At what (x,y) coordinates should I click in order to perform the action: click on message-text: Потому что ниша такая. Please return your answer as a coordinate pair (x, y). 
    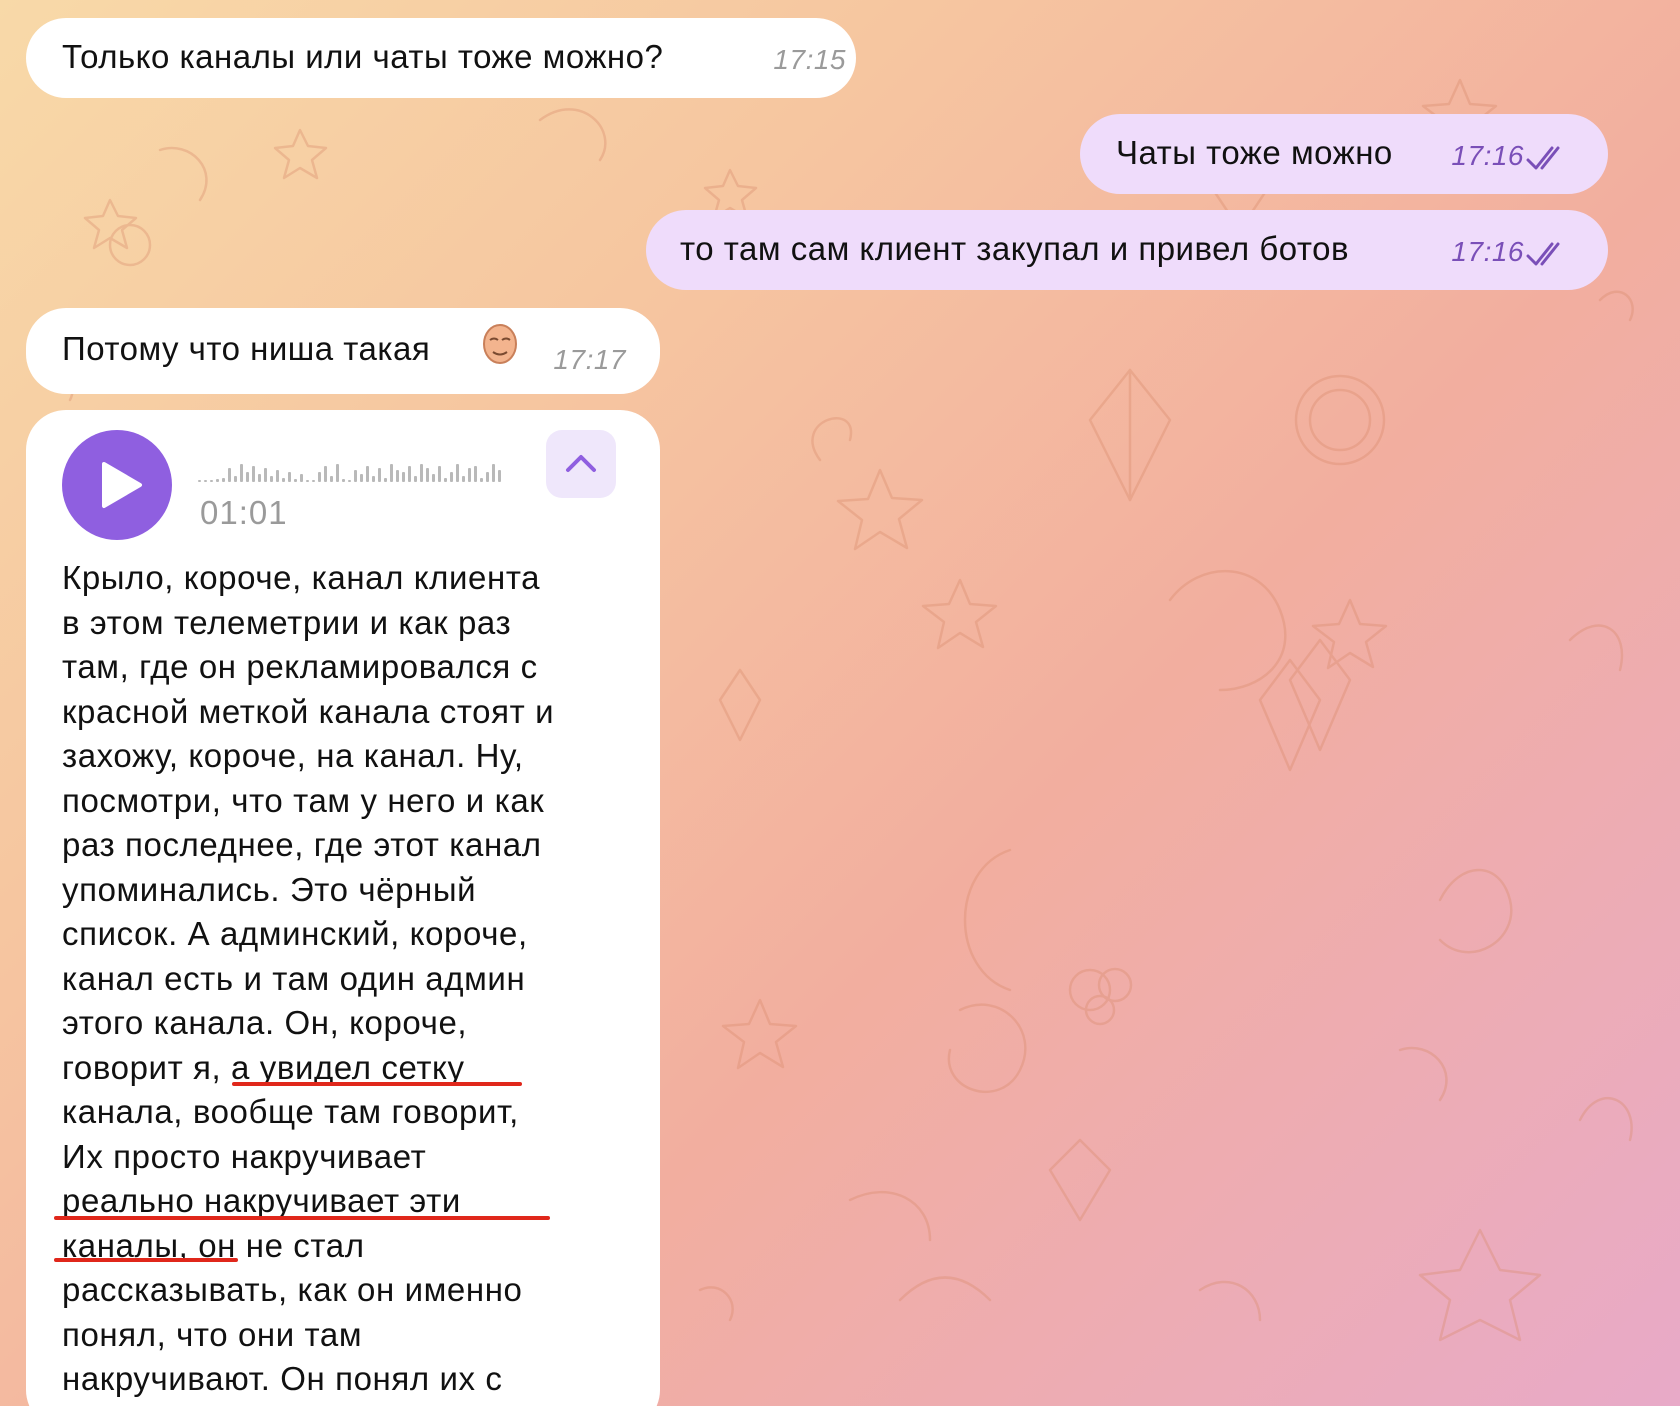
    Looking at the image, I should click on (246, 348).